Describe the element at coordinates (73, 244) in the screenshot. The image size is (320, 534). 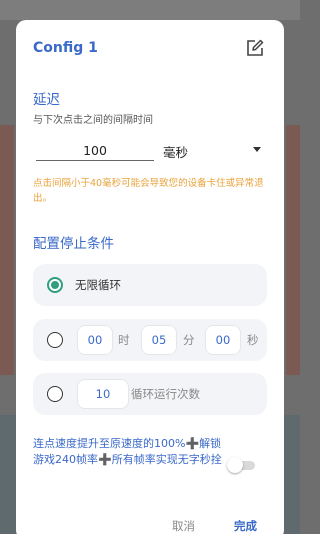
I see `stop-conditions-title: 配置停止条件` at that location.